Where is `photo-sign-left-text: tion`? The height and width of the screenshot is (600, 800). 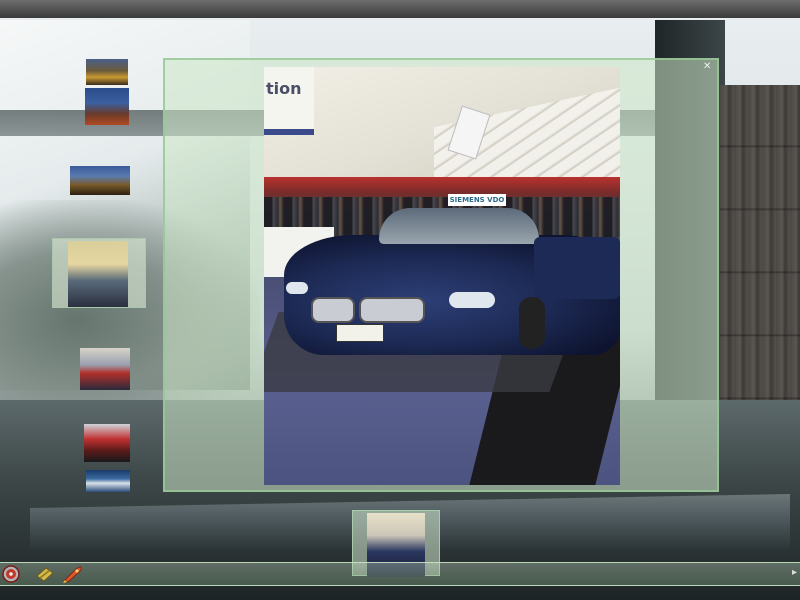
photo-sign-left-text: tion is located at coordinates (284, 88).